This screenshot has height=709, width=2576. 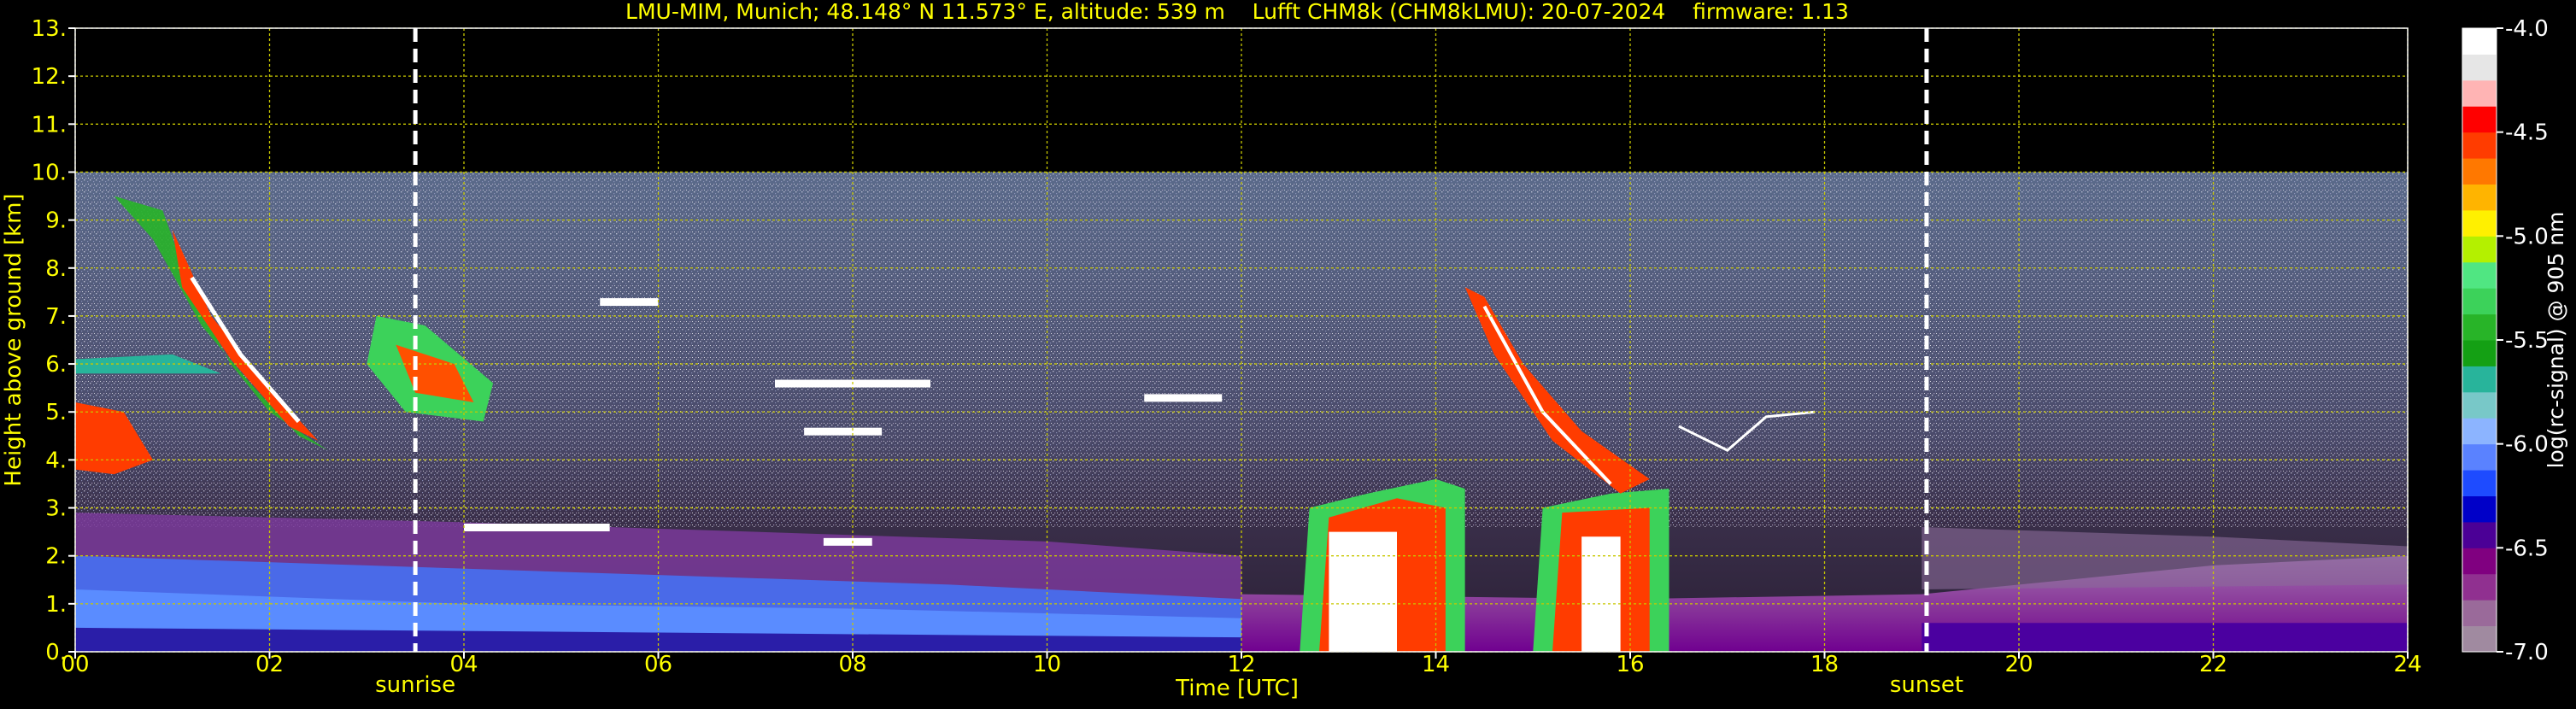 What do you see at coordinates (49, 29) in the screenshot?
I see `y-tick-label: 13.` at bounding box center [49, 29].